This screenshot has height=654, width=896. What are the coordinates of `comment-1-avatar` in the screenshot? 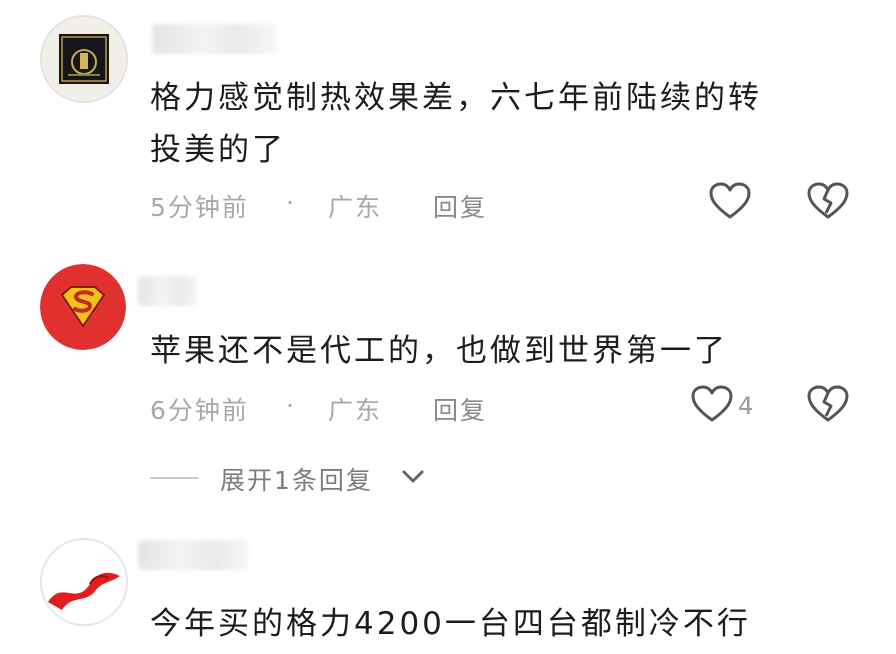 It's located at (84, 59).